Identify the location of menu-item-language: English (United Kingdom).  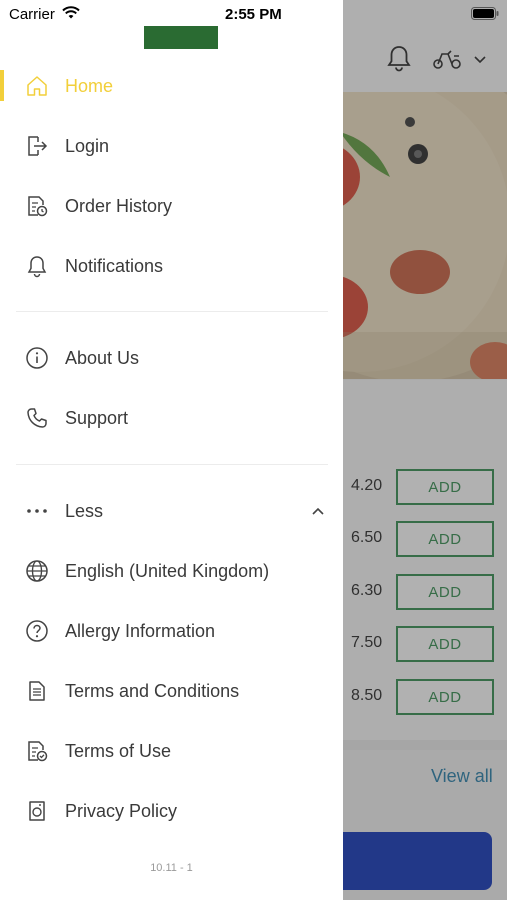
(171, 571).